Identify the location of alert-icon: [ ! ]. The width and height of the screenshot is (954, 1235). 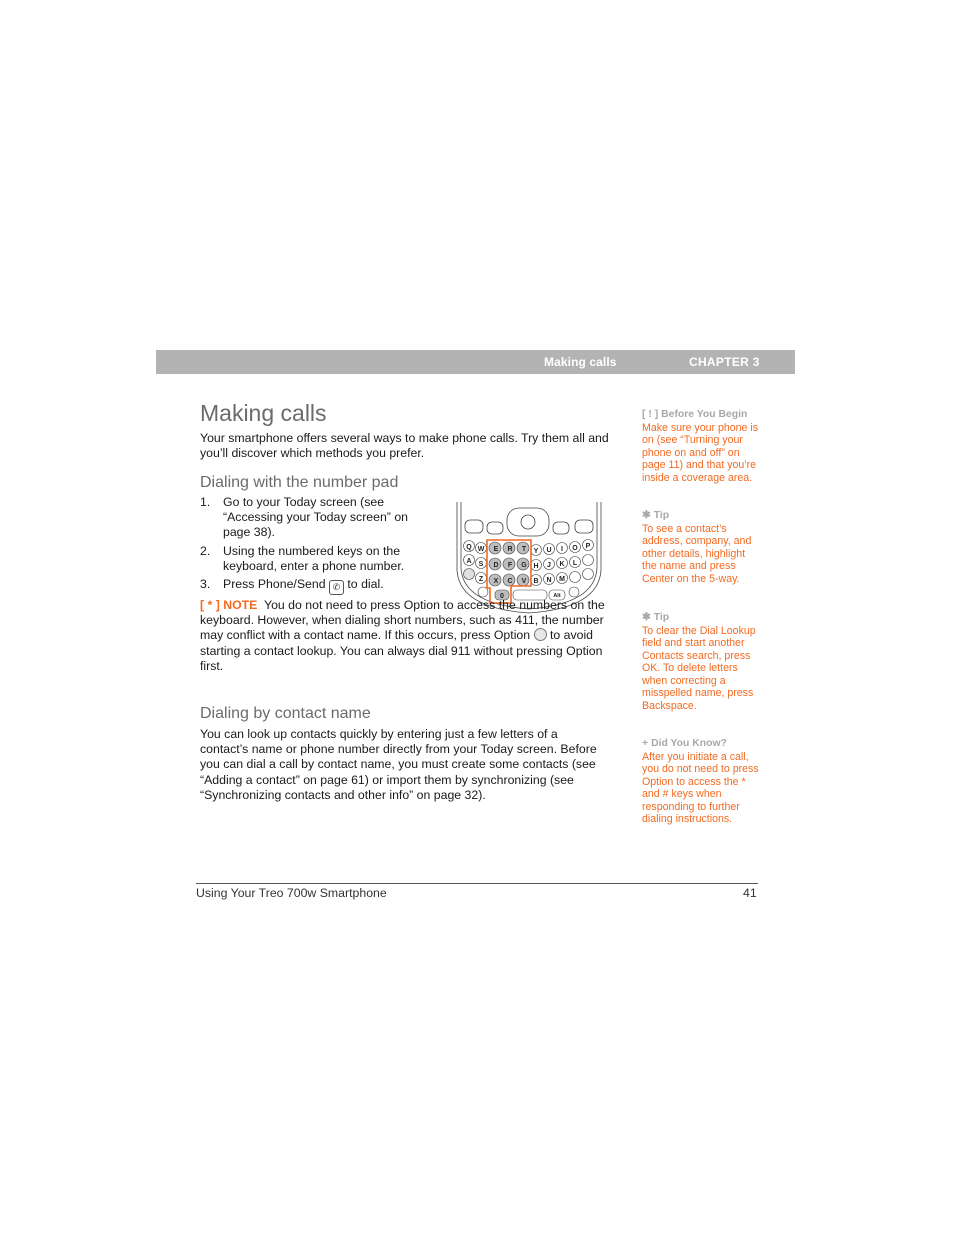
(650, 414).